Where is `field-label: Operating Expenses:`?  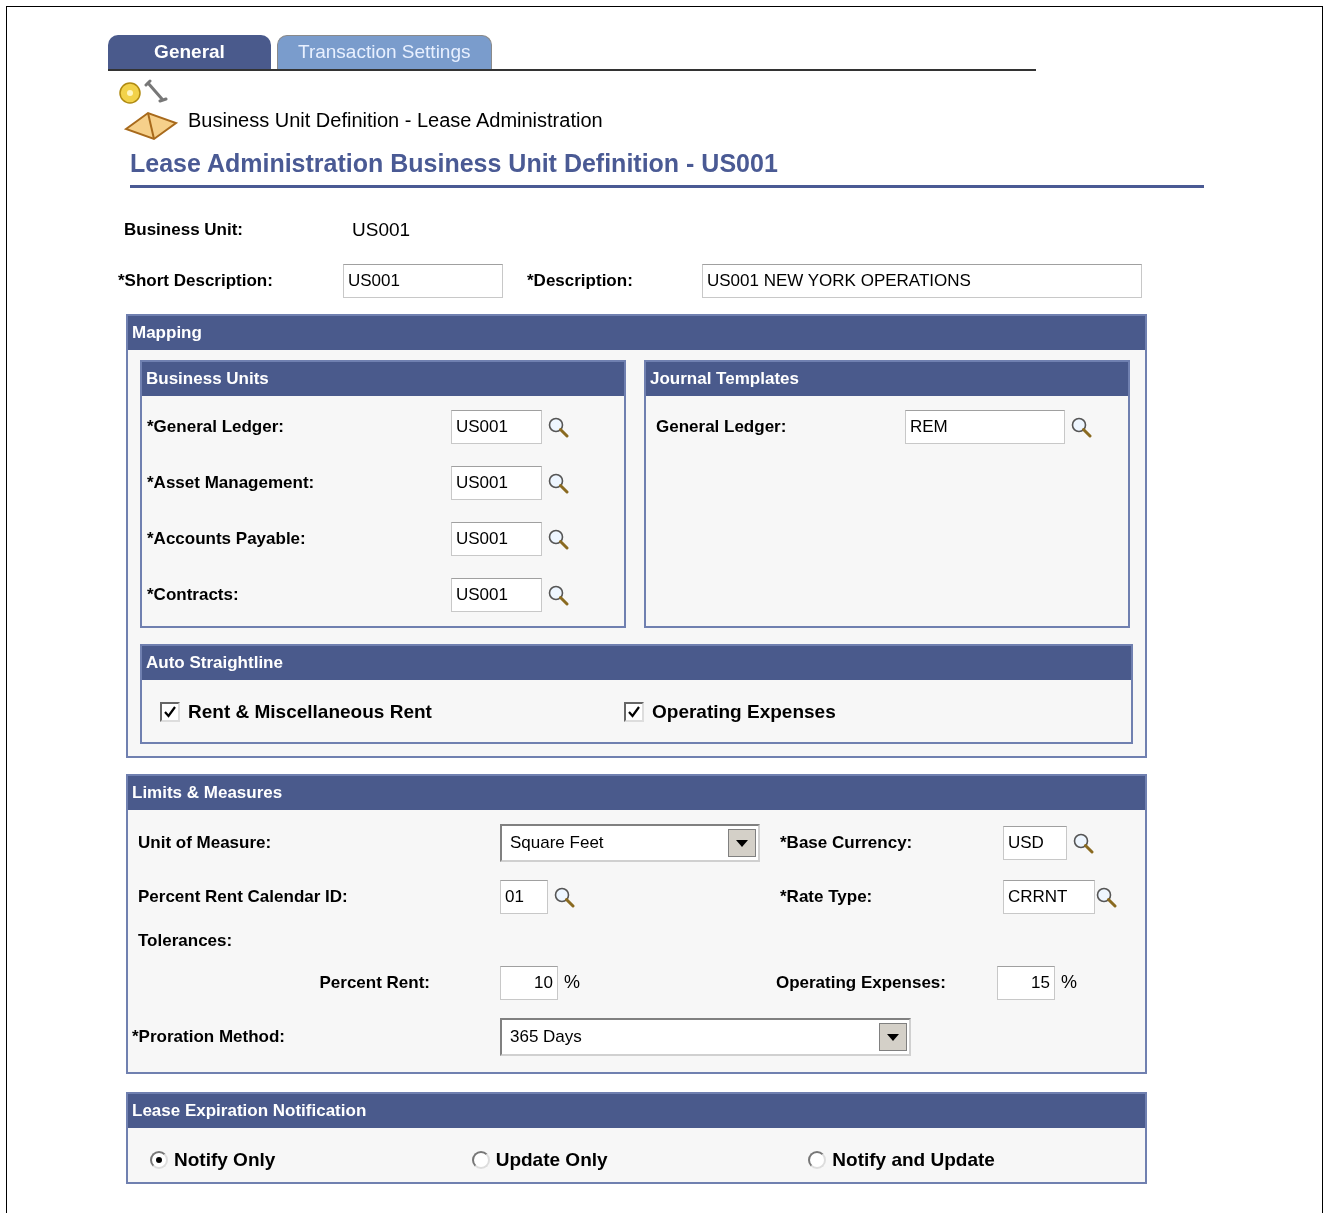
field-label: Operating Expenses: is located at coordinates (860, 982).